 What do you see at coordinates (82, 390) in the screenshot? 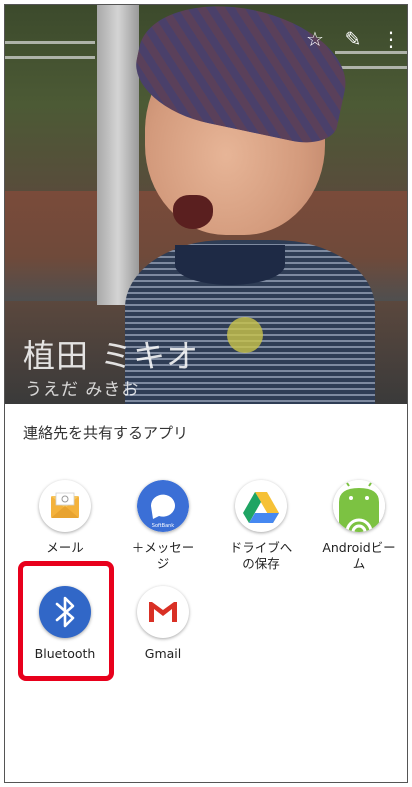
I see `contact-kana: うえだ みきお` at bounding box center [82, 390].